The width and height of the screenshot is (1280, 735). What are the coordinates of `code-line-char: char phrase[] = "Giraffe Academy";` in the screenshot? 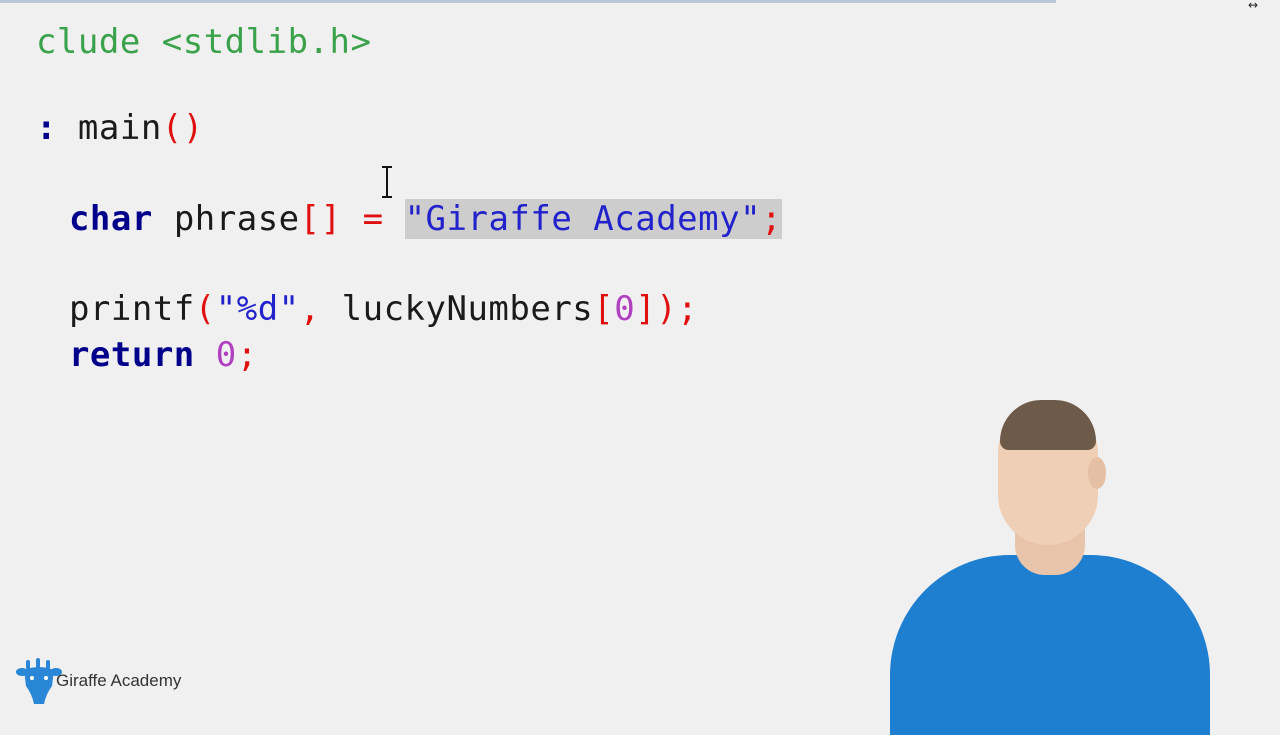 It's located at (405, 197).